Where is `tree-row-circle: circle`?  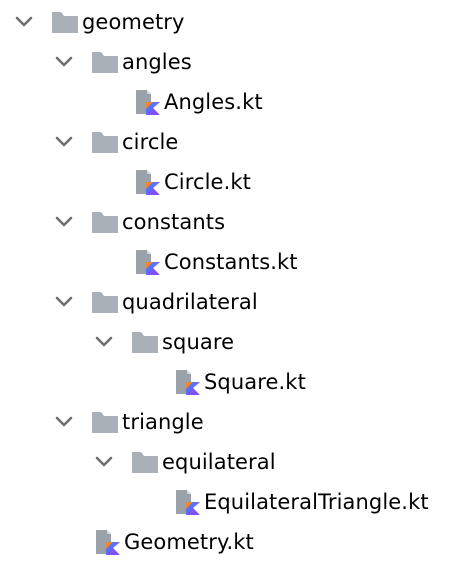 tree-row-circle: circle is located at coordinates (115, 142).